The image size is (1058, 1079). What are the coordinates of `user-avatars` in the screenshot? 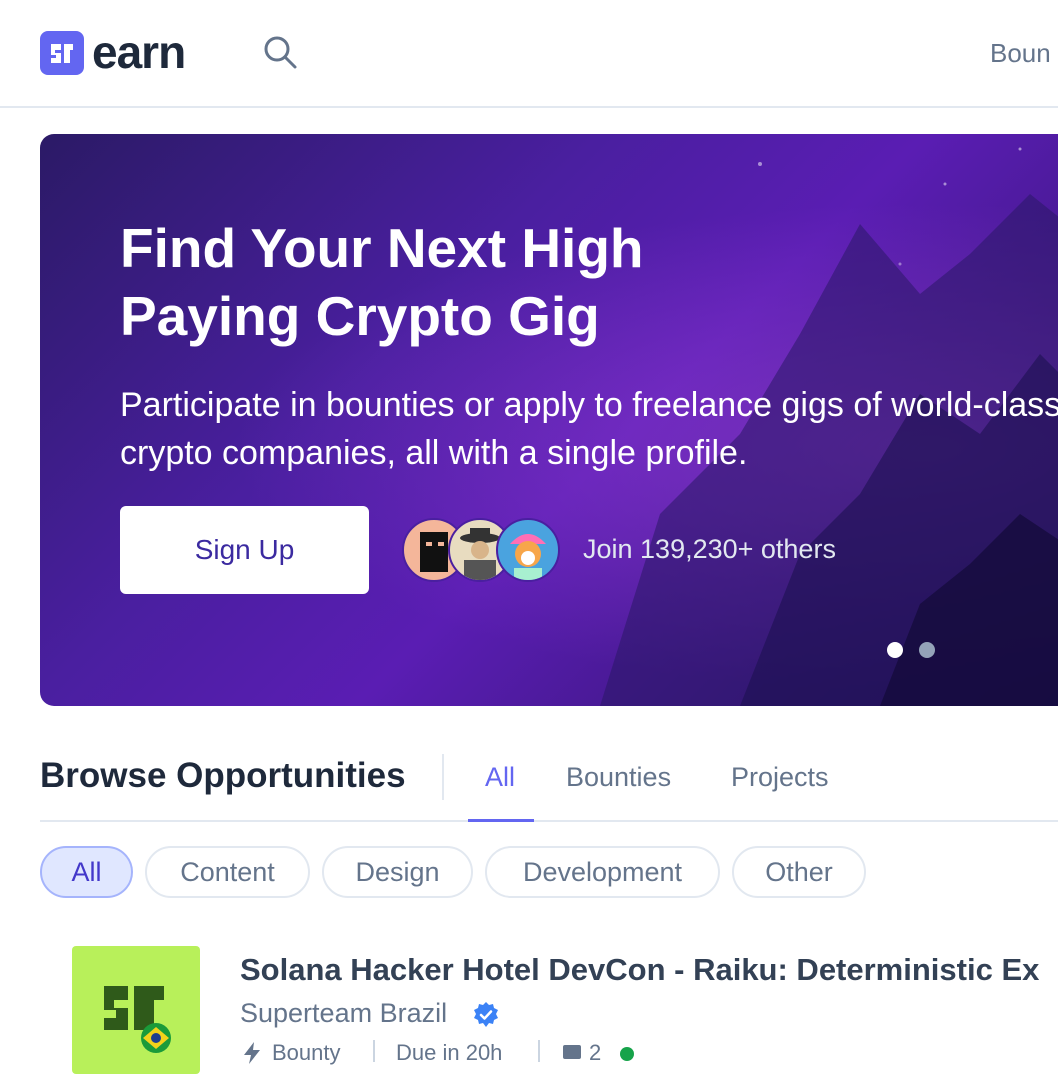 It's located at (482, 550).